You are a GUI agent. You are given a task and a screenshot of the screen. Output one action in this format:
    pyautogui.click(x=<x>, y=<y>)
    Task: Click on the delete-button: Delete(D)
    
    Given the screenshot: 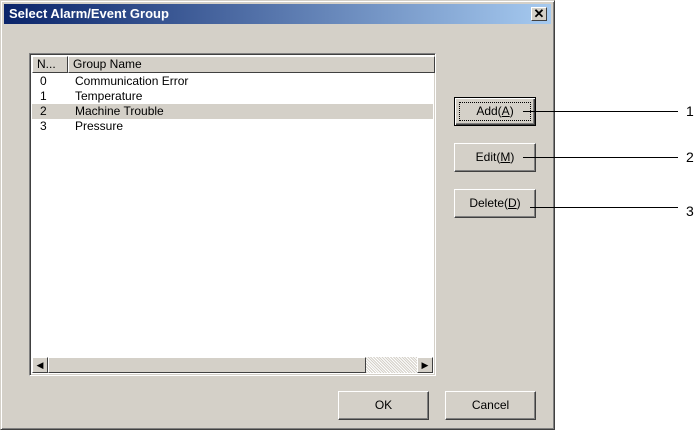 What is the action you would take?
    pyautogui.click(x=495, y=203)
    